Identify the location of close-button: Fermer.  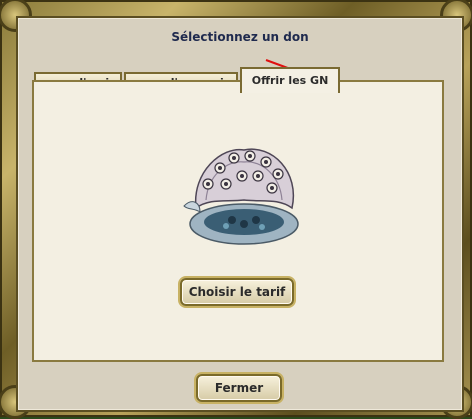
(239, 388).